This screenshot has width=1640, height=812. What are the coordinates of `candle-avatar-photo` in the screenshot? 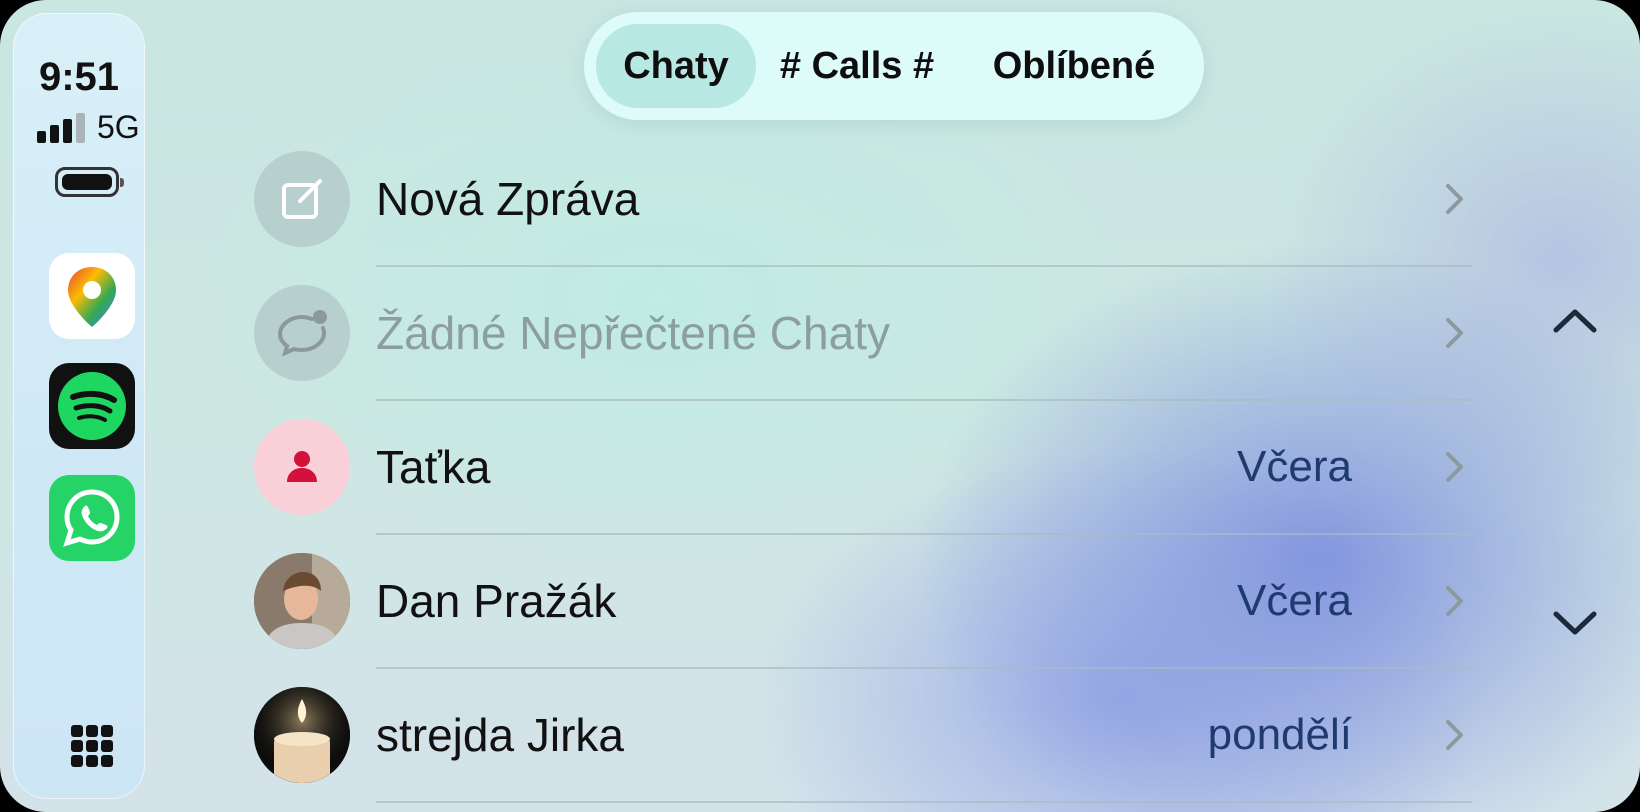 It's located at (302, 735).